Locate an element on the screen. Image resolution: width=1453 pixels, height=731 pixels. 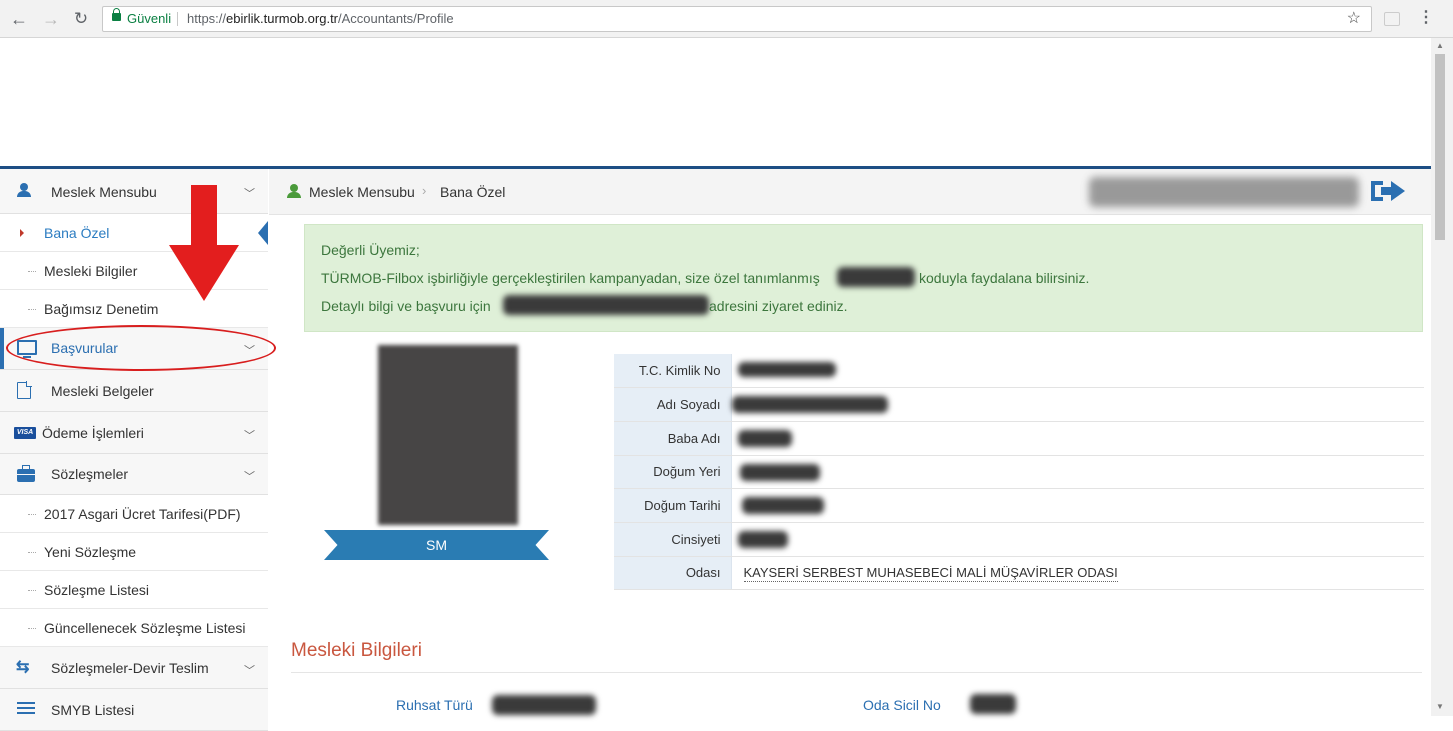
table-row: T.C. Kimlik No is located at coordinates (1019, 371).